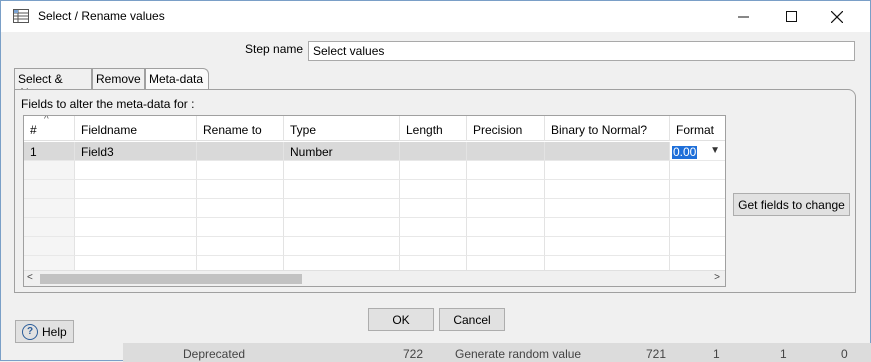 This screenshot has width=871, height=362. I want to click on fields-label: Fields to alter the meta-data for :, so click(108, 104).